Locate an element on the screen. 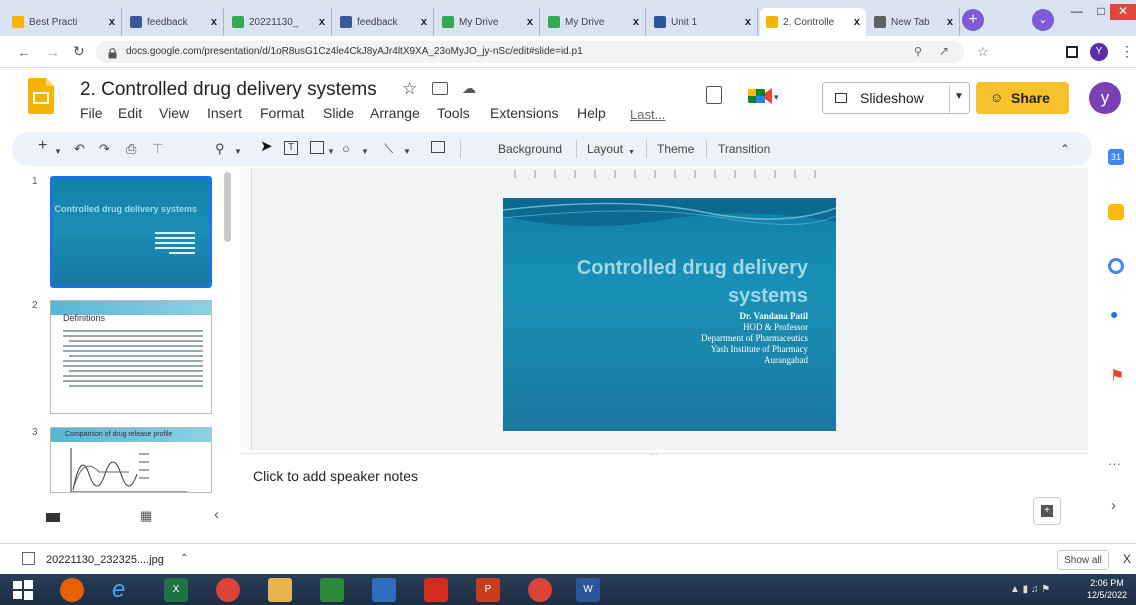  tasks-icon is located at coordinates (1116, 266).